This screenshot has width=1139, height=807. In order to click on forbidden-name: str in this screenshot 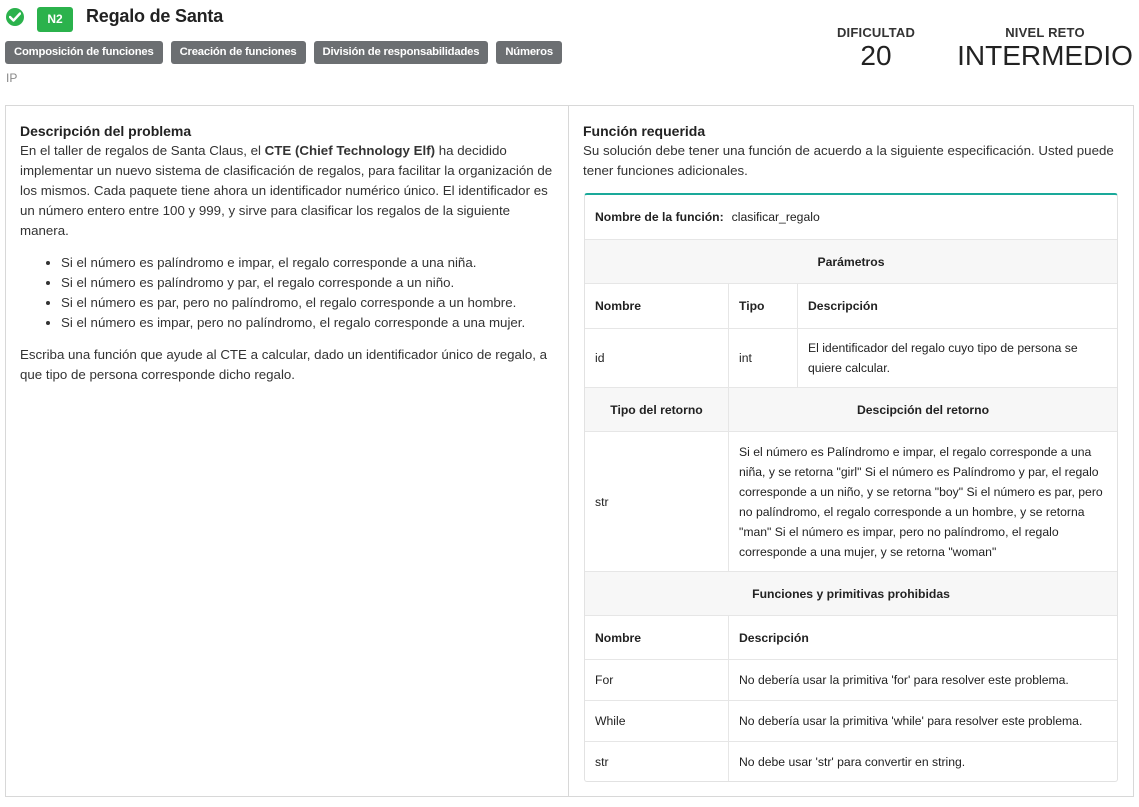, I will do `click(602, 761)`.